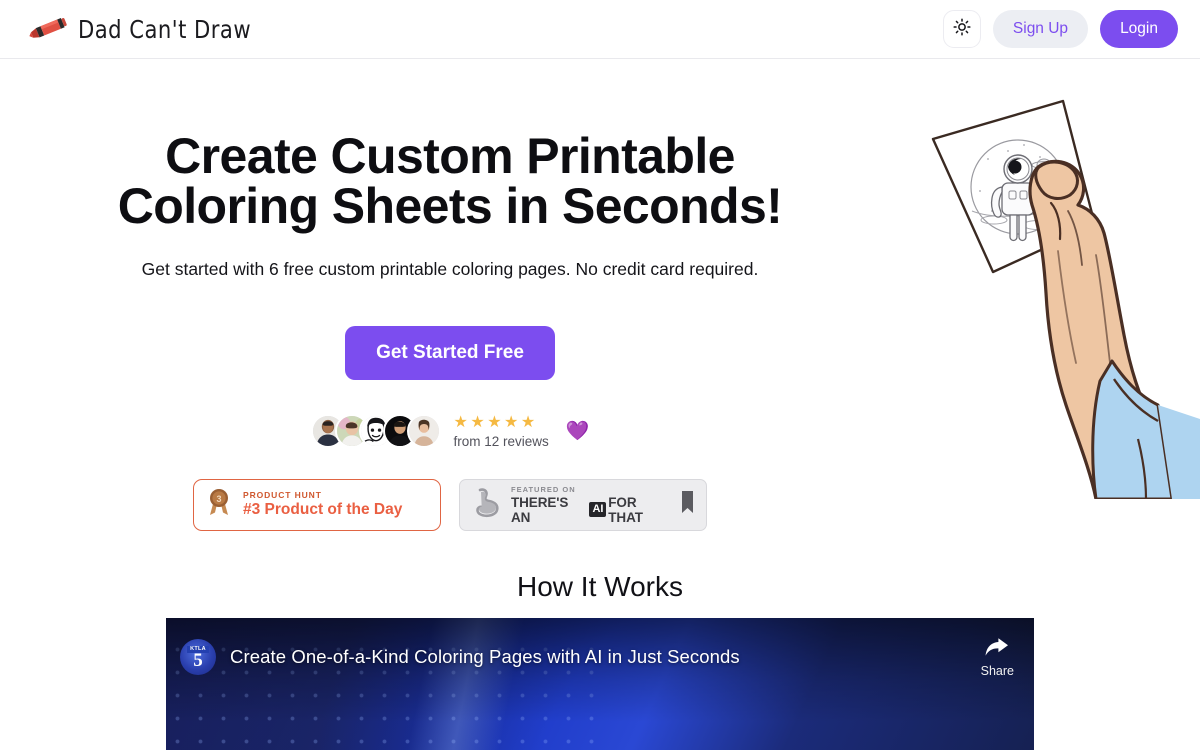 The image size is (1200, 750). I want to click on share-button: Share, so click(997, 657).